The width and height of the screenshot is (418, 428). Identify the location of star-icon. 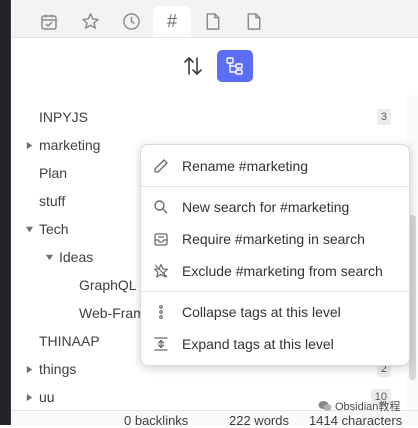
(90, 21).